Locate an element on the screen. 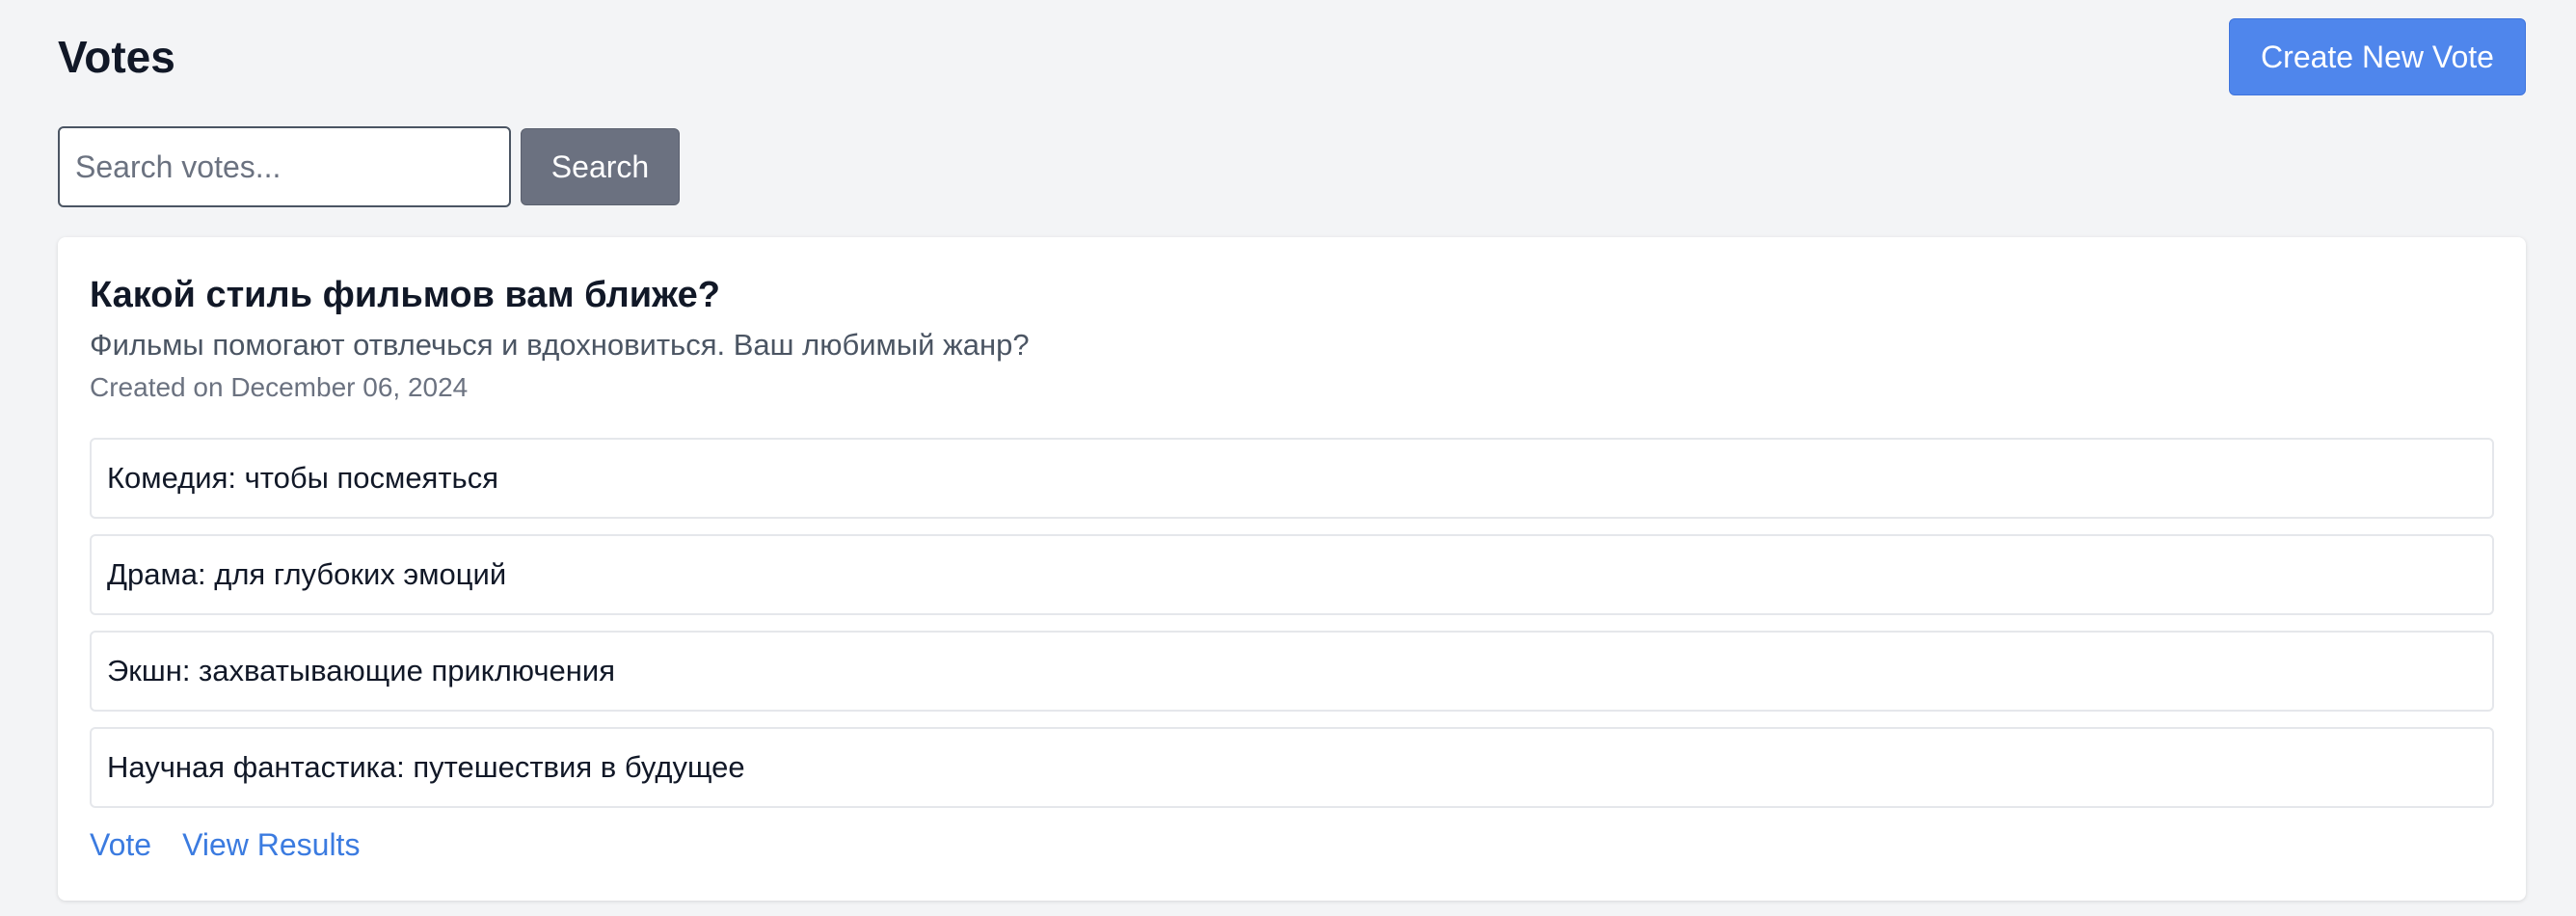  vote-title: Какой стиль фильмов вам ближе? is located at coordinates (405, 295).